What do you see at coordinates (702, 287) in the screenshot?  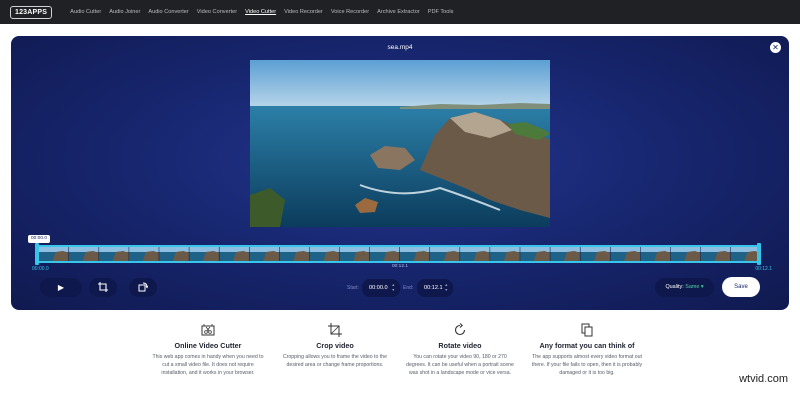 I see `chevron-down-icon: ▾` at bounding box center [702, 287].